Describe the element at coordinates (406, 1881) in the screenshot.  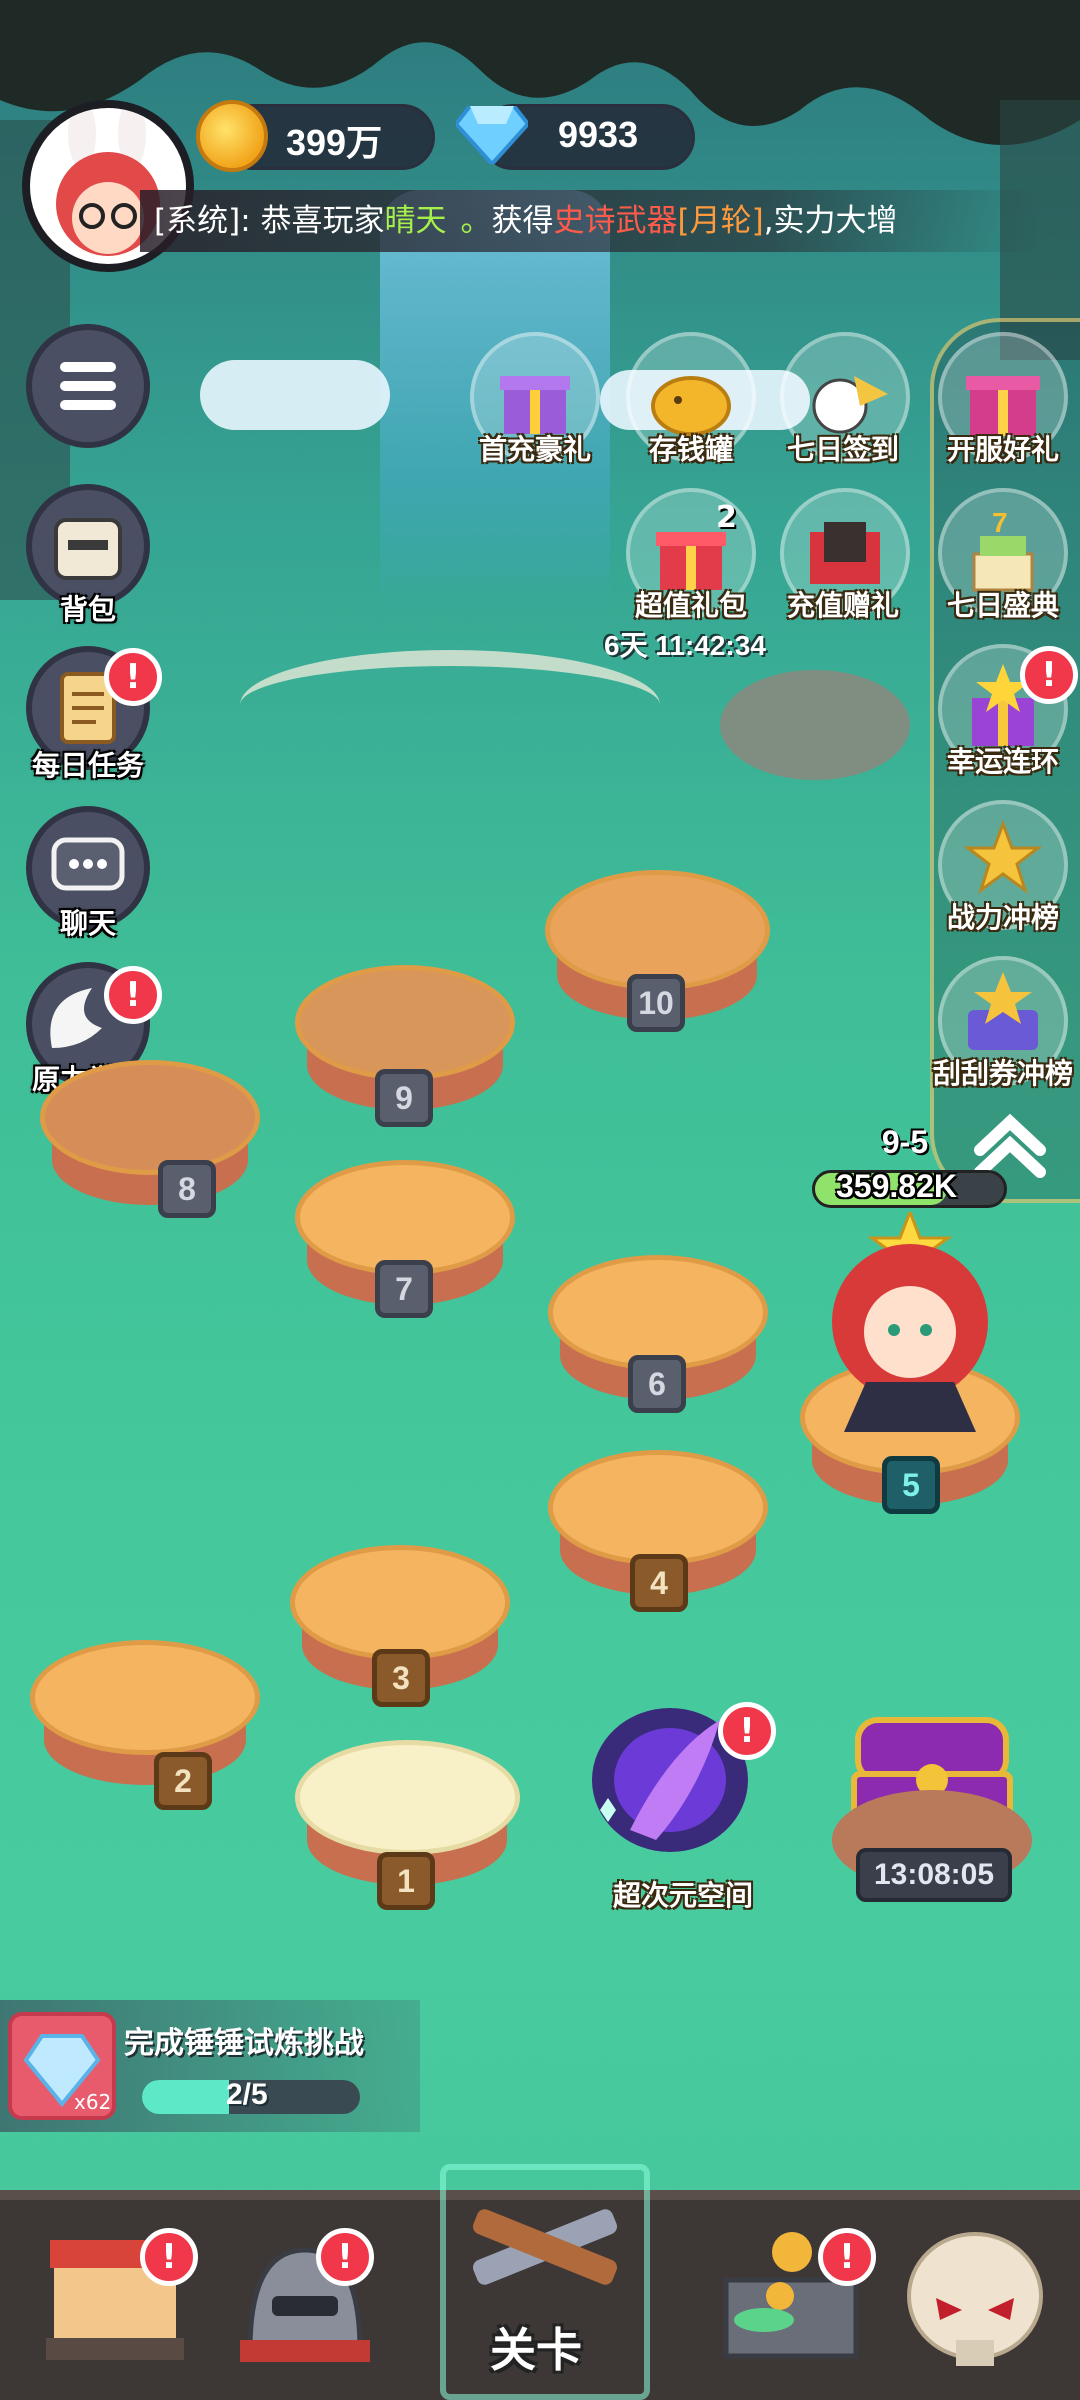
I see `level-number-1: 1` at that location.